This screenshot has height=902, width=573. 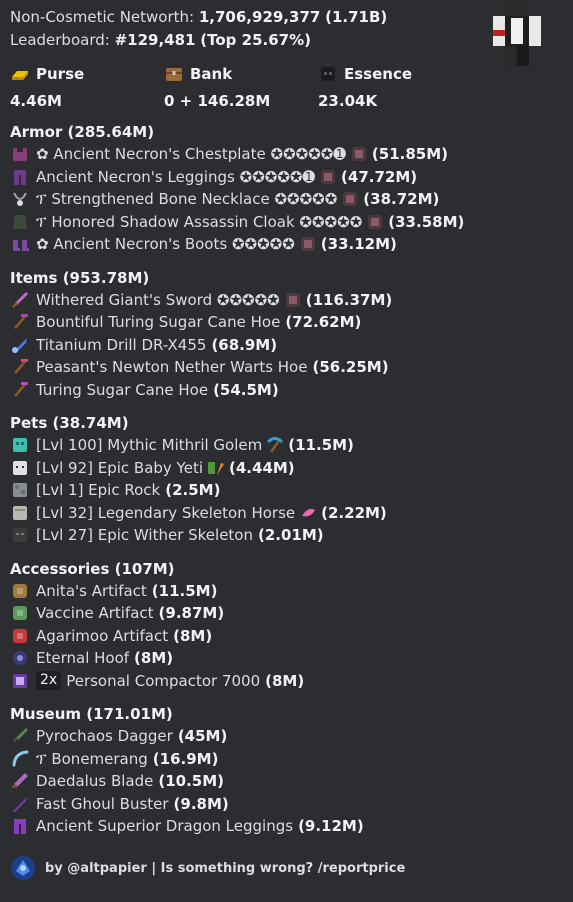 What do you see at coordinates (191, 781) in the screenshot?
I see `item-value: (10.5M)` at bounding box center [191, 781].